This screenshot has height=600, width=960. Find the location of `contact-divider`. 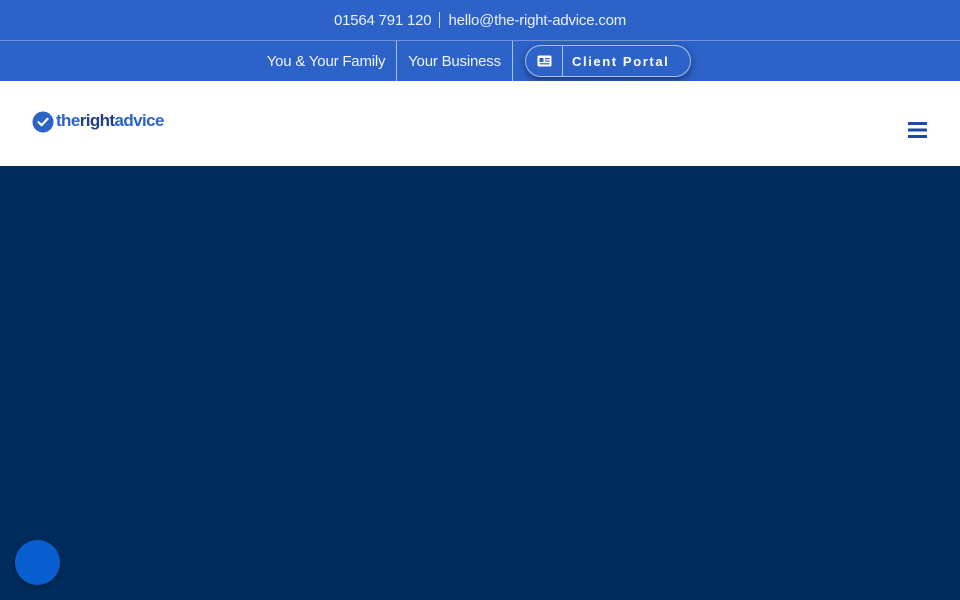

contact-divider is located at coordinates (440, 20).